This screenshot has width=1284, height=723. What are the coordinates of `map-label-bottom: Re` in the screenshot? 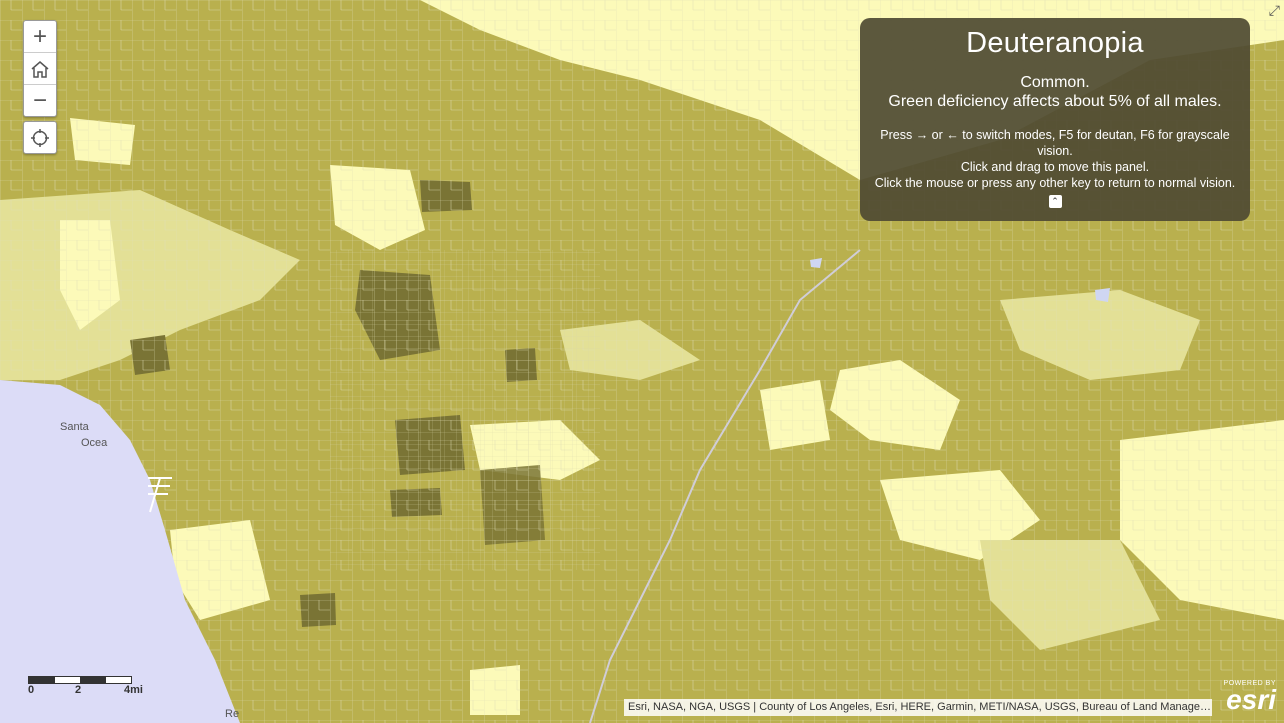 It's located at (232, 714).